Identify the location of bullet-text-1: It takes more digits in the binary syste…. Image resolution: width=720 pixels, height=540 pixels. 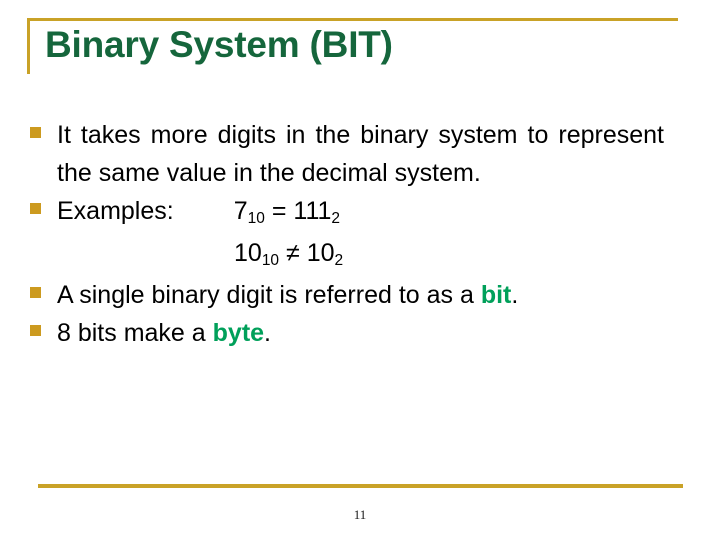
(360, 154).